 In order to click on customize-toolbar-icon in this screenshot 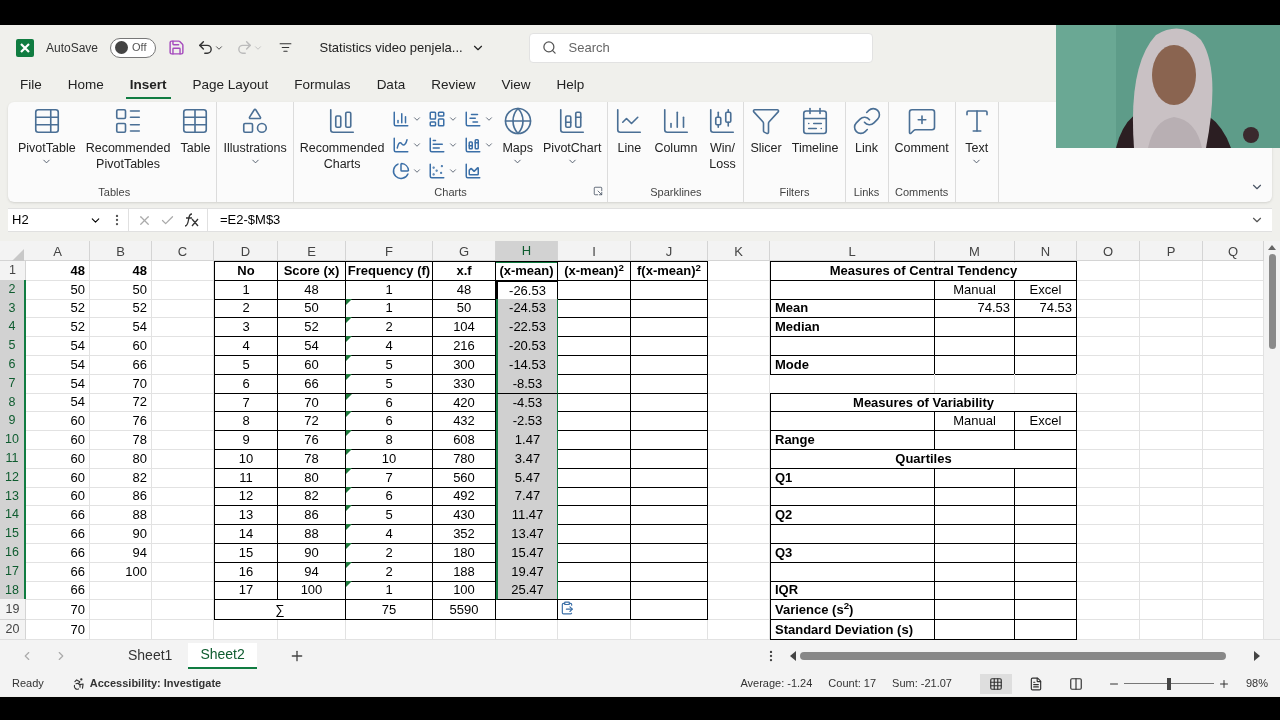, I will do `click(285, 47)`.